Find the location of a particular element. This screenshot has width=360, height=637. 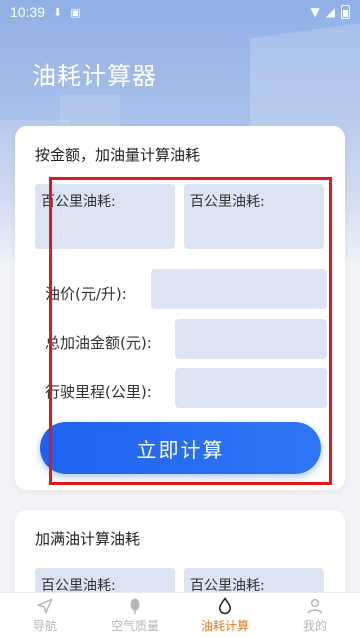

bottom-tab-bar: 导航 空气质量 油耗计算 我的 is located at coordinates (180, 614).